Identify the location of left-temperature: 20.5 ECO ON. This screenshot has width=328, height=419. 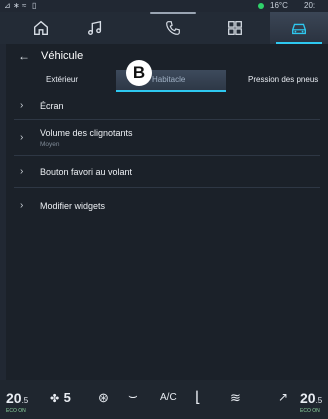
(17, 402).